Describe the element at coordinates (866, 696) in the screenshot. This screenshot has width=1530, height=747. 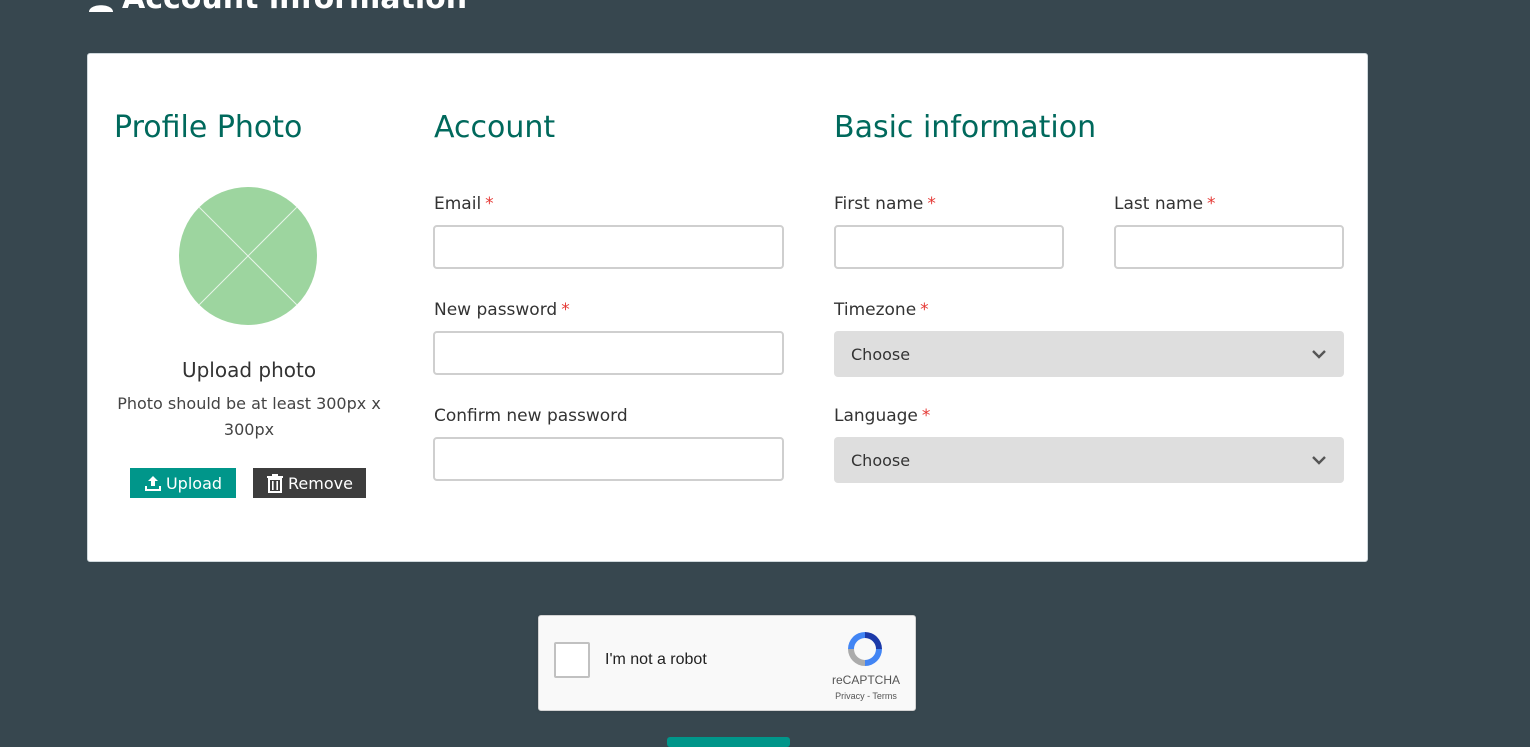
I see `recaptcha-privacy-terms-link: Privacy - Terms` at that location.